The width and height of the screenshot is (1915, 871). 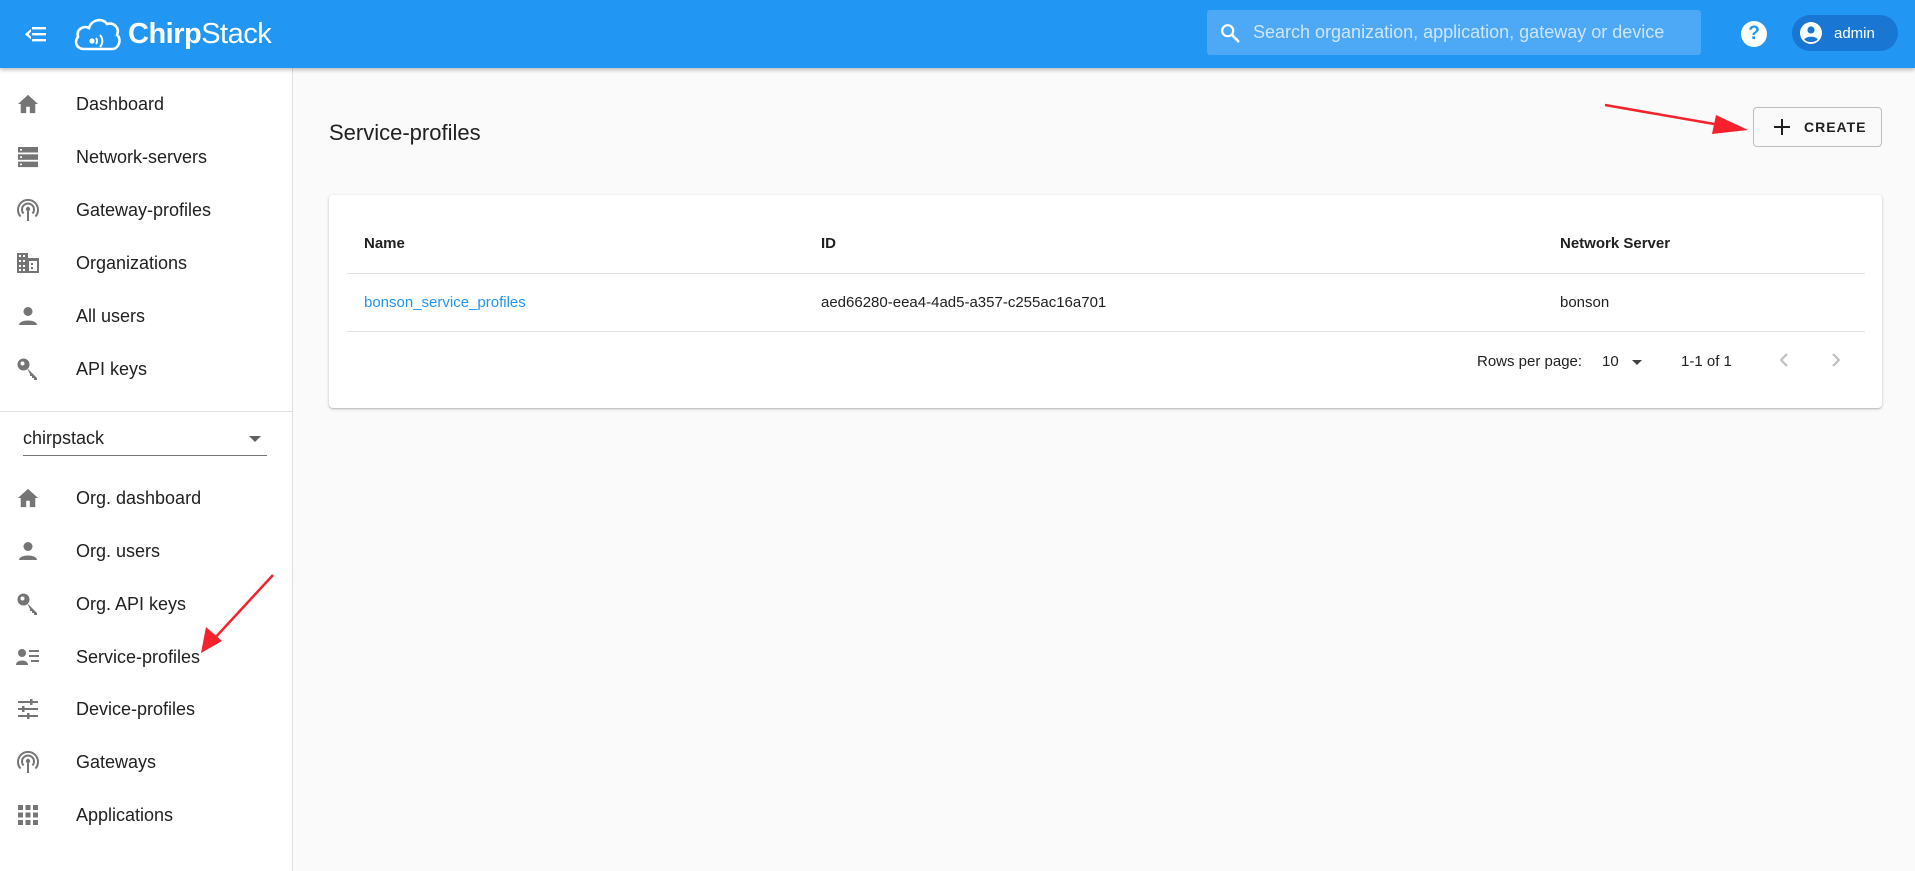 What do you see at coordinates (1624, 361) in the screenshot?
I see `rows-per-page-select: 10` at bounding box center [1624, 361].